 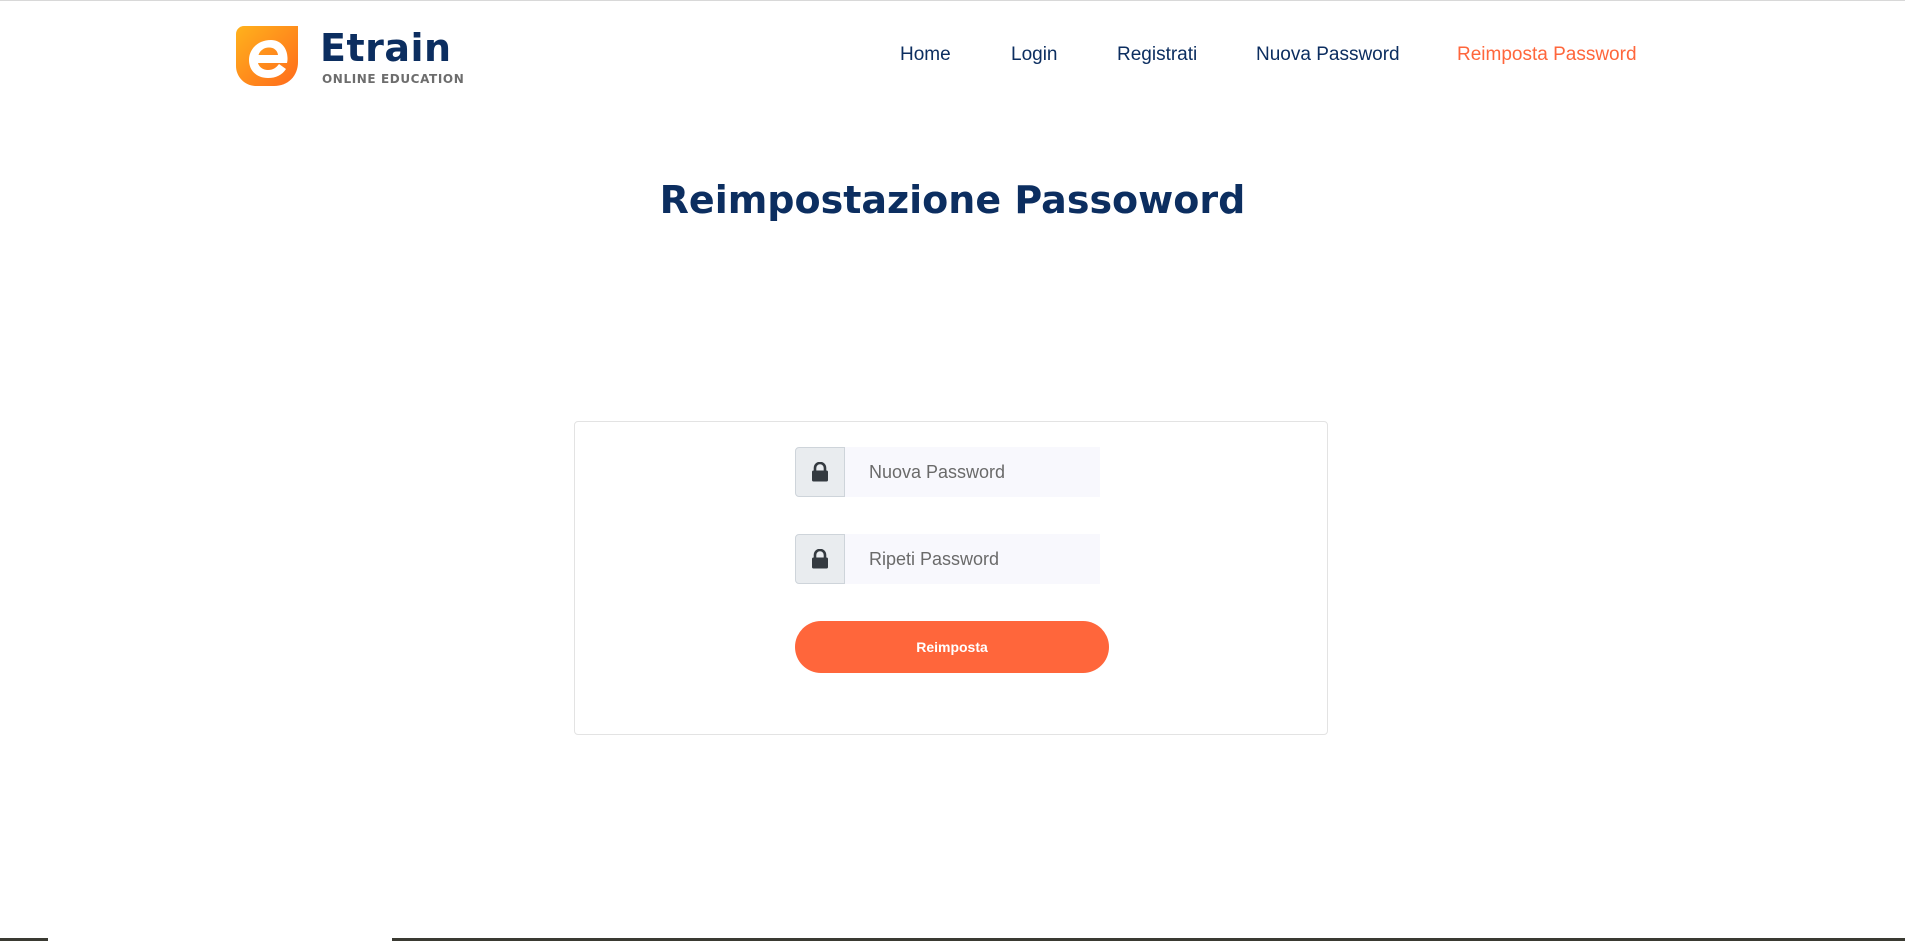 I want to click on reset-password-card: Reimposta, so click(x=951, y=578).